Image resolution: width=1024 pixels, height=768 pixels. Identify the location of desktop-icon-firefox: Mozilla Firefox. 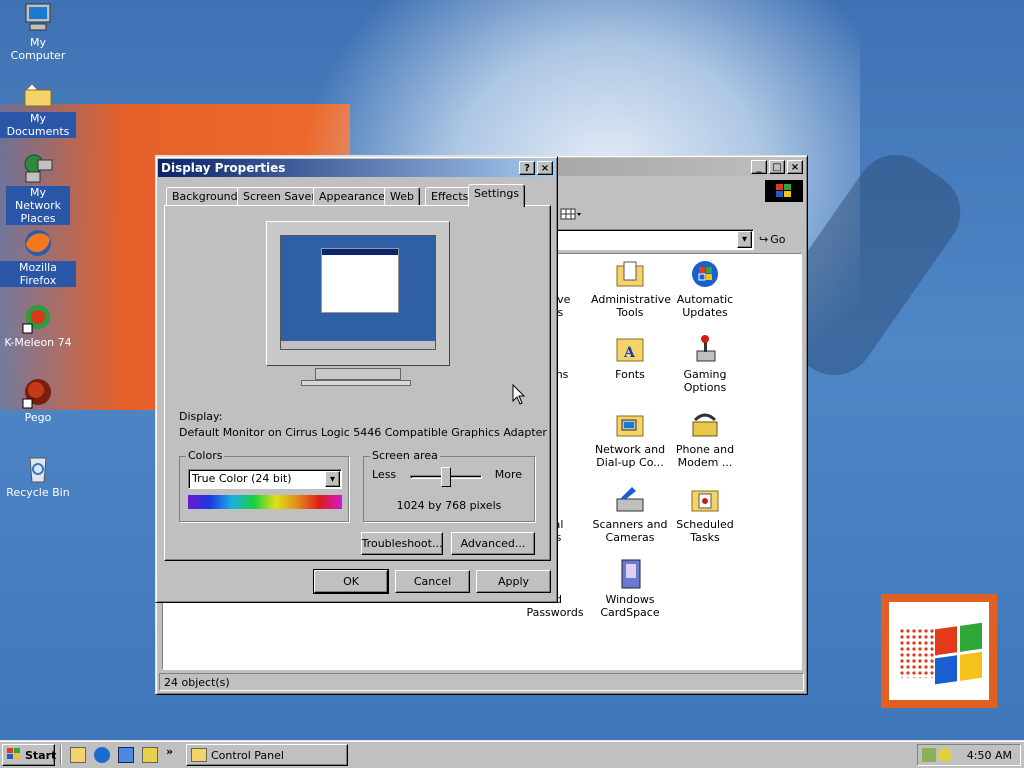
(38, 257).